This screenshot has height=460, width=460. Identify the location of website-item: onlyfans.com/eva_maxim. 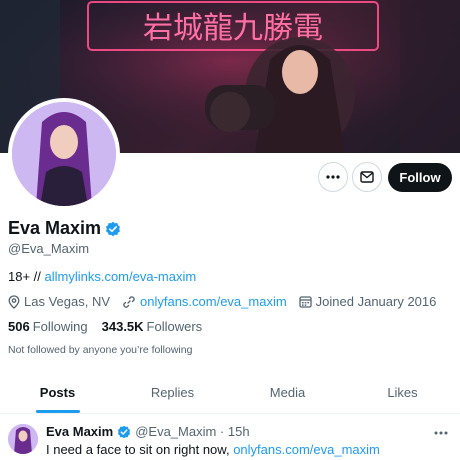
(204, 301).